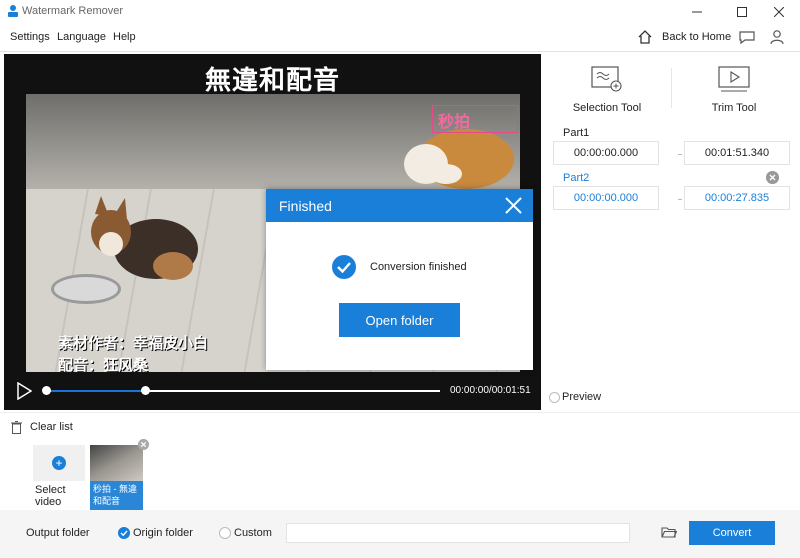 Image resolution: width=800 pixels, height=558 pixels. Describe the element at coordinates (606, 153) in the screenshot. I see `part1-start-time: 00:00:00.000` at that location.